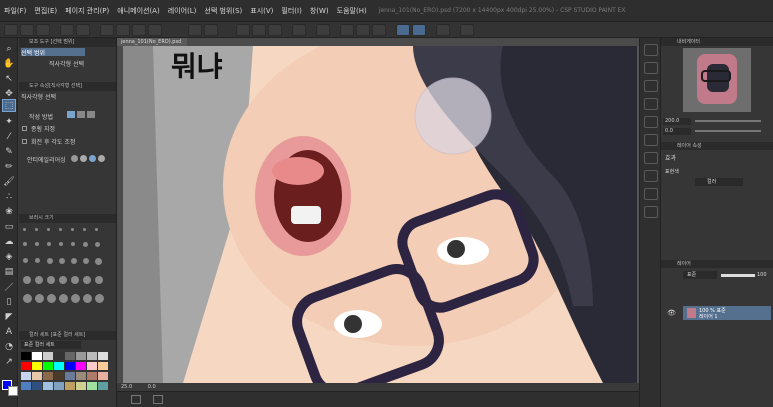  I want to click on rotate-left-icon, so click(243, 30).